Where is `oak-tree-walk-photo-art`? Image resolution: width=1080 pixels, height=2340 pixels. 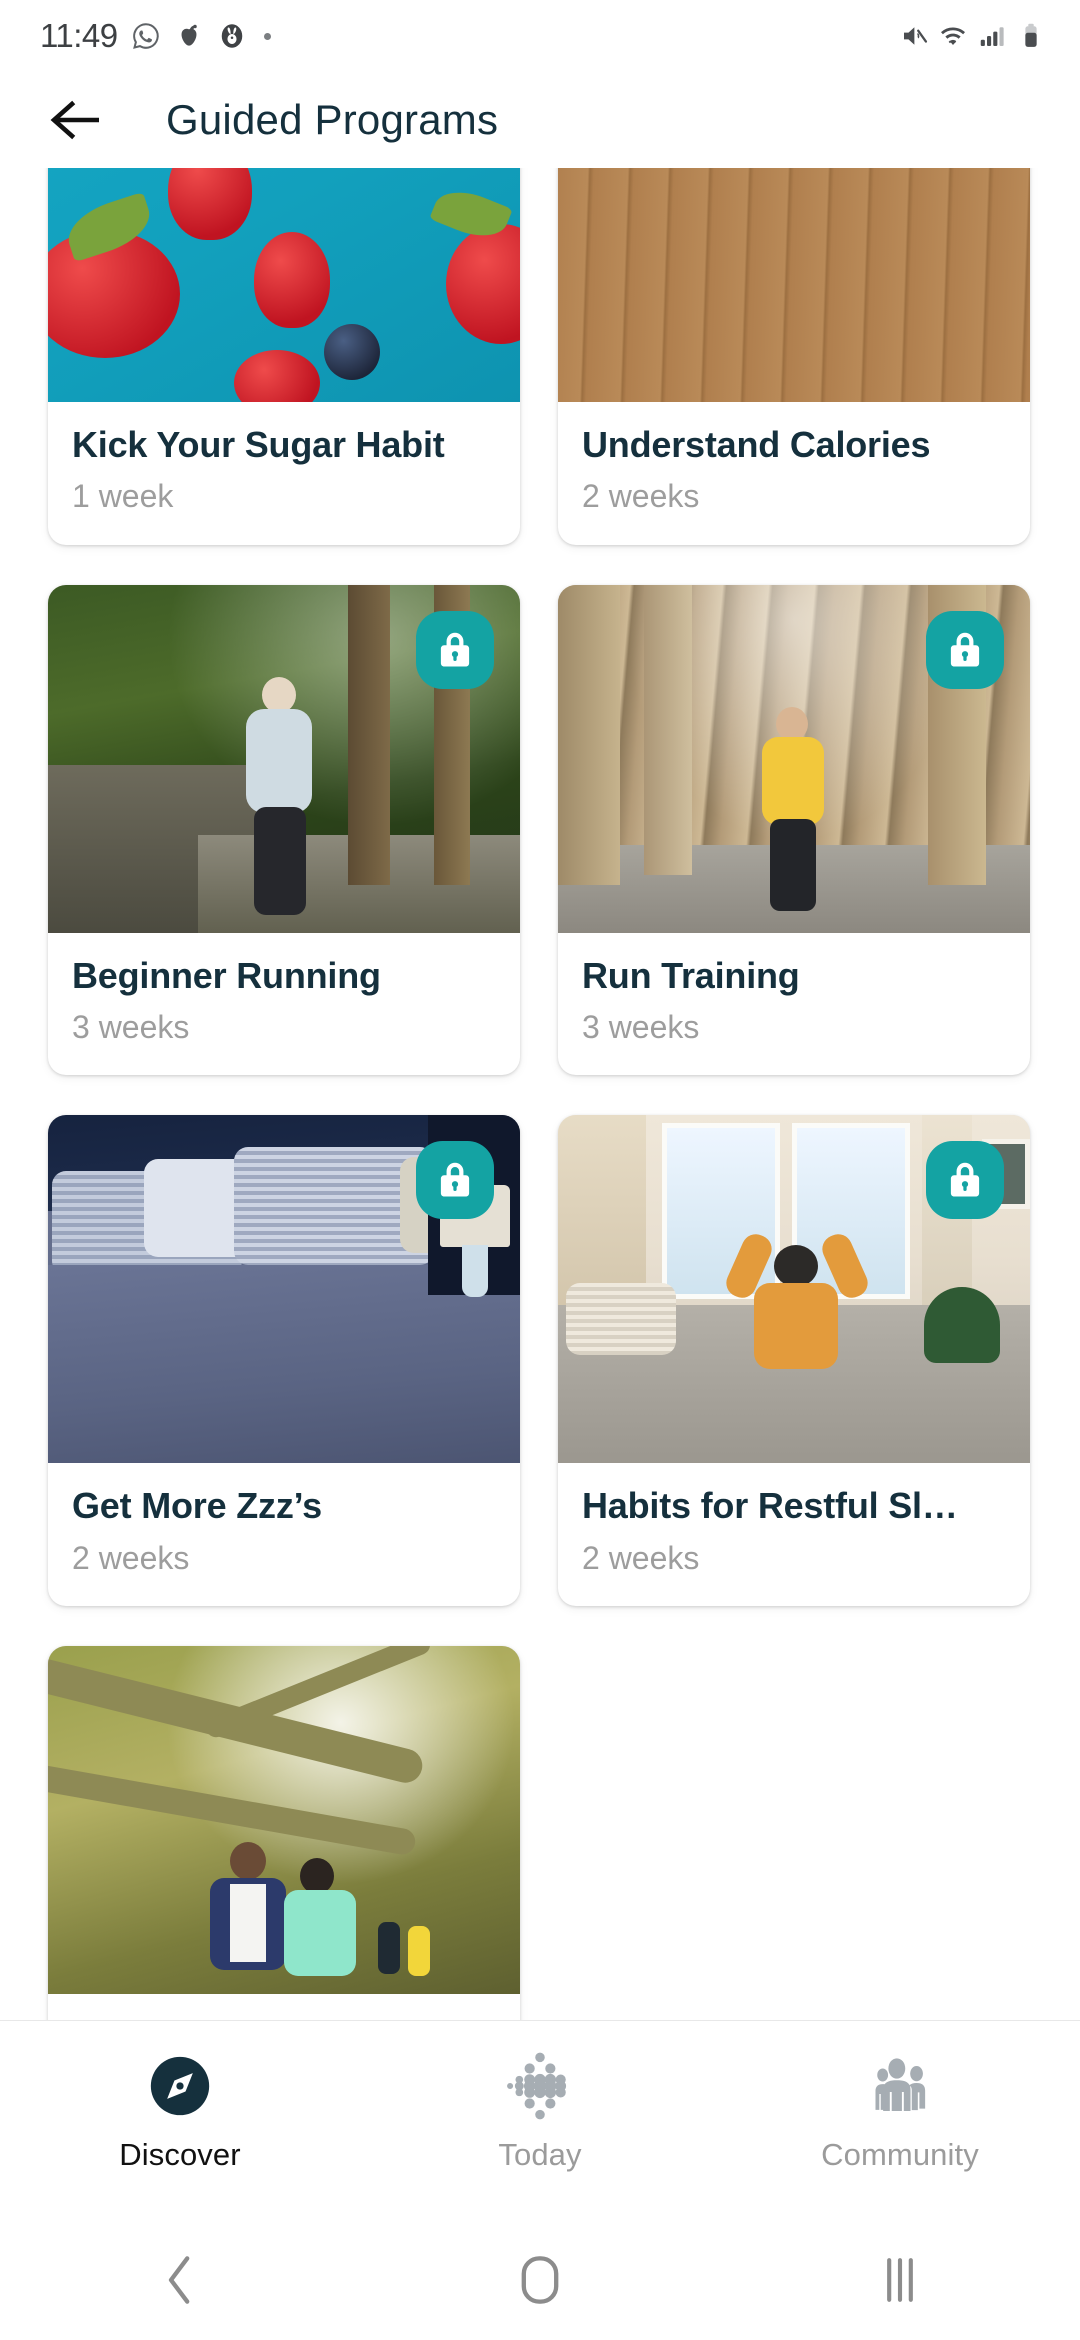
oak-tree-walk-photo-art is located at coordinates (284, 1819).